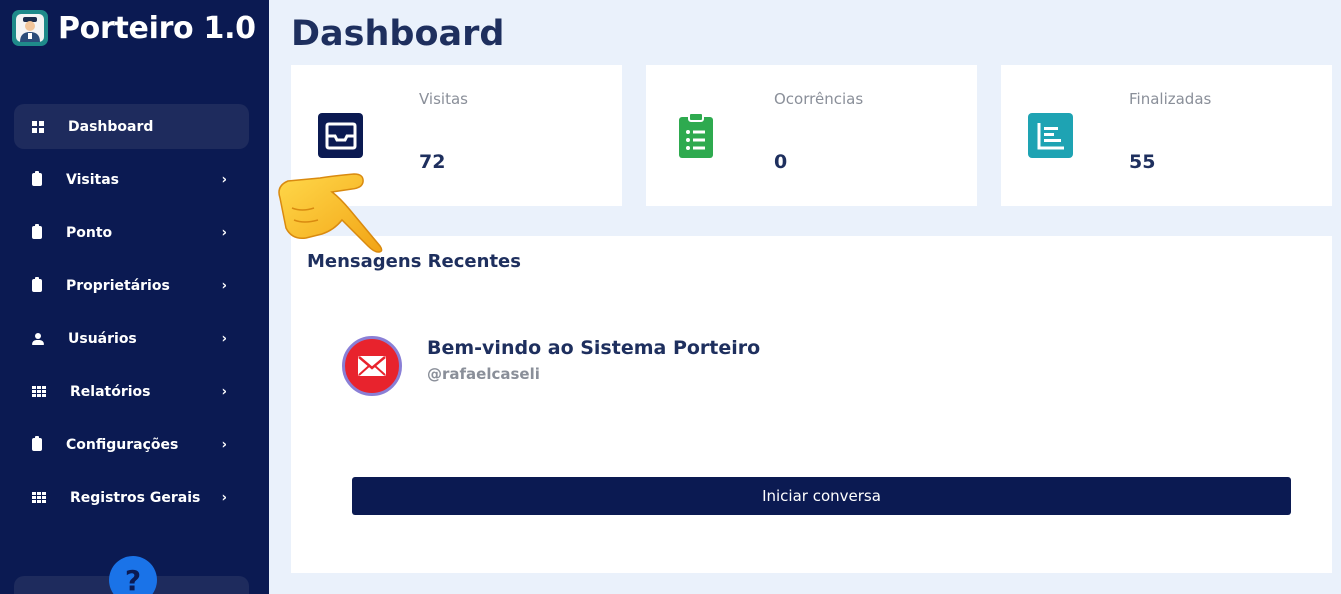  I want to click on sidebar-item-label: Proprietários, so click(118, 285).